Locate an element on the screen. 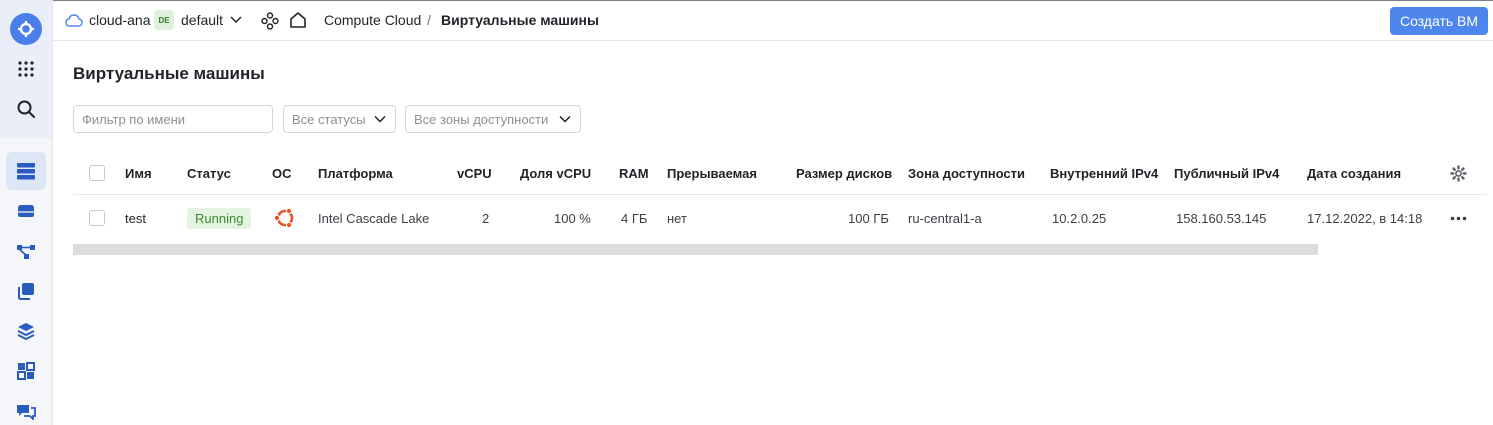  created-cell: 17.12.2022, в 14:18 is located at coordinates (1365, 218).